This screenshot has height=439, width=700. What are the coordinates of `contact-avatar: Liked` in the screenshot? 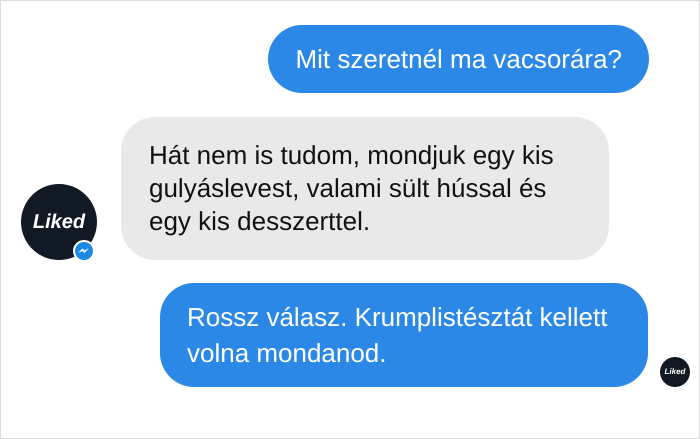 It's located at (59, 222).